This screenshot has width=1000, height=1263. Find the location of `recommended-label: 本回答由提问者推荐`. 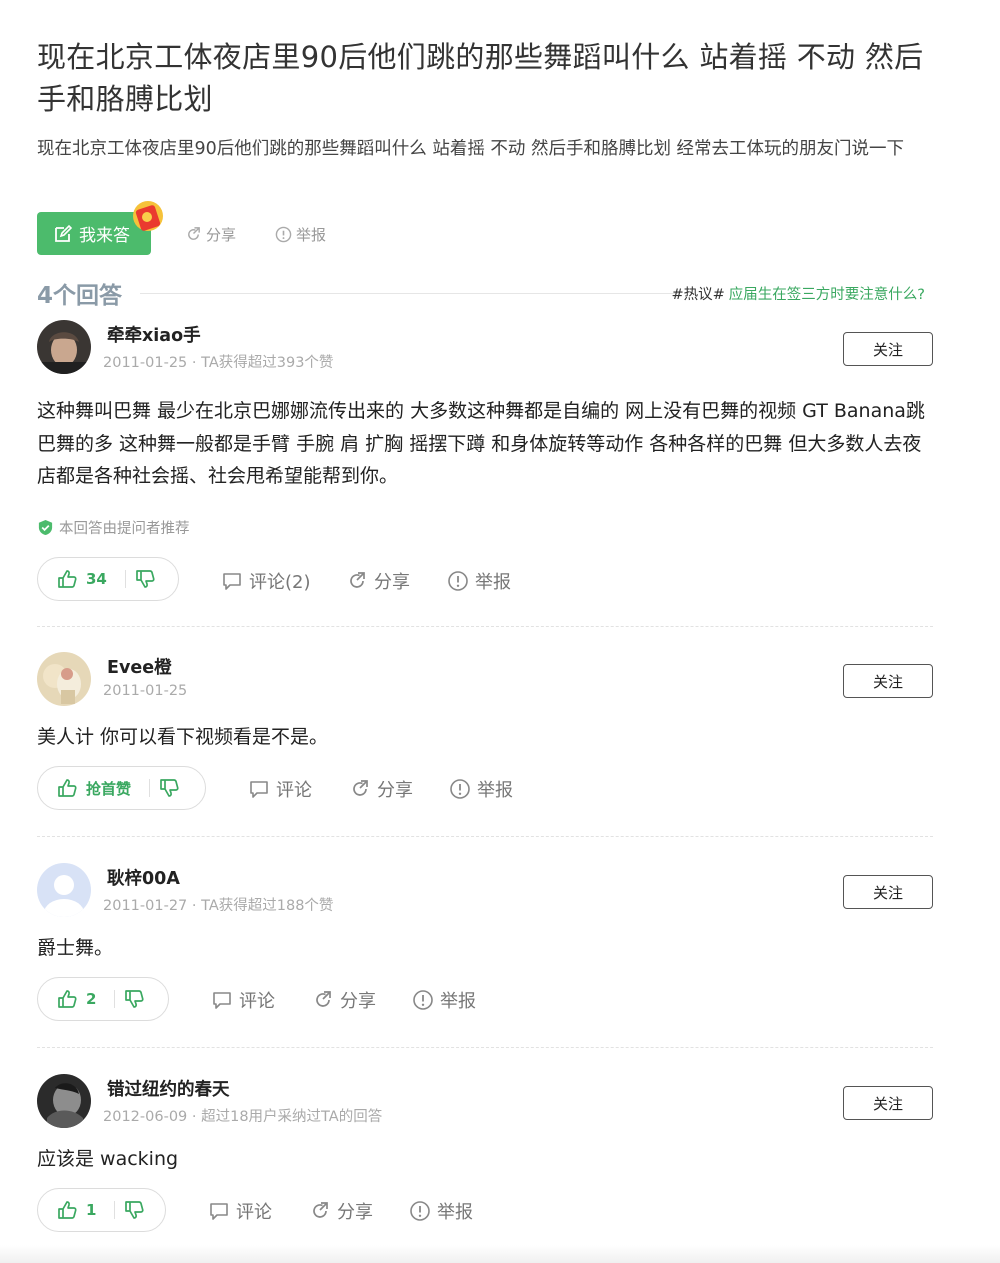

recommended-label: 本回答由提问者推荐 is located at coordinates (124, 529).